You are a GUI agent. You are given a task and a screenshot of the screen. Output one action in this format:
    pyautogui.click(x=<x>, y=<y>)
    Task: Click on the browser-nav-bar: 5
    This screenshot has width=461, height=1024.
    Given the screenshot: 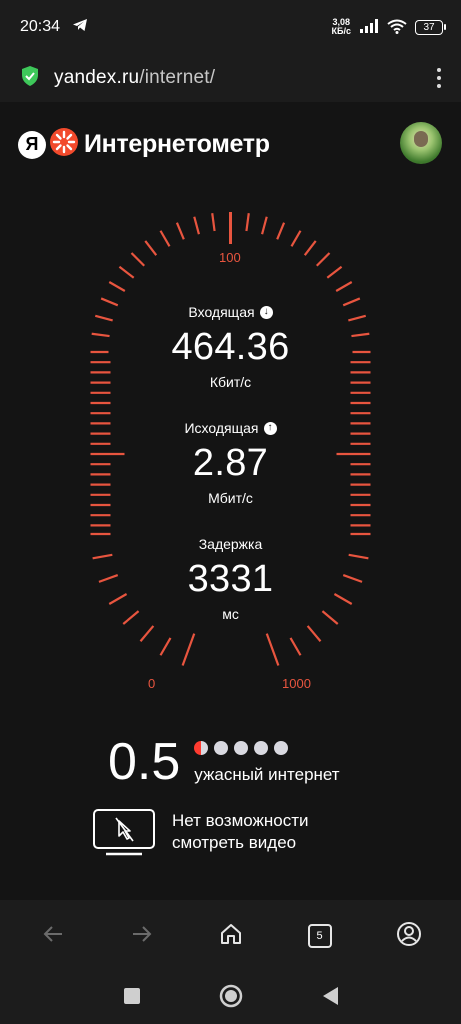 What is the action you would take?
    pyautogui.click(x=230, y=936)
    